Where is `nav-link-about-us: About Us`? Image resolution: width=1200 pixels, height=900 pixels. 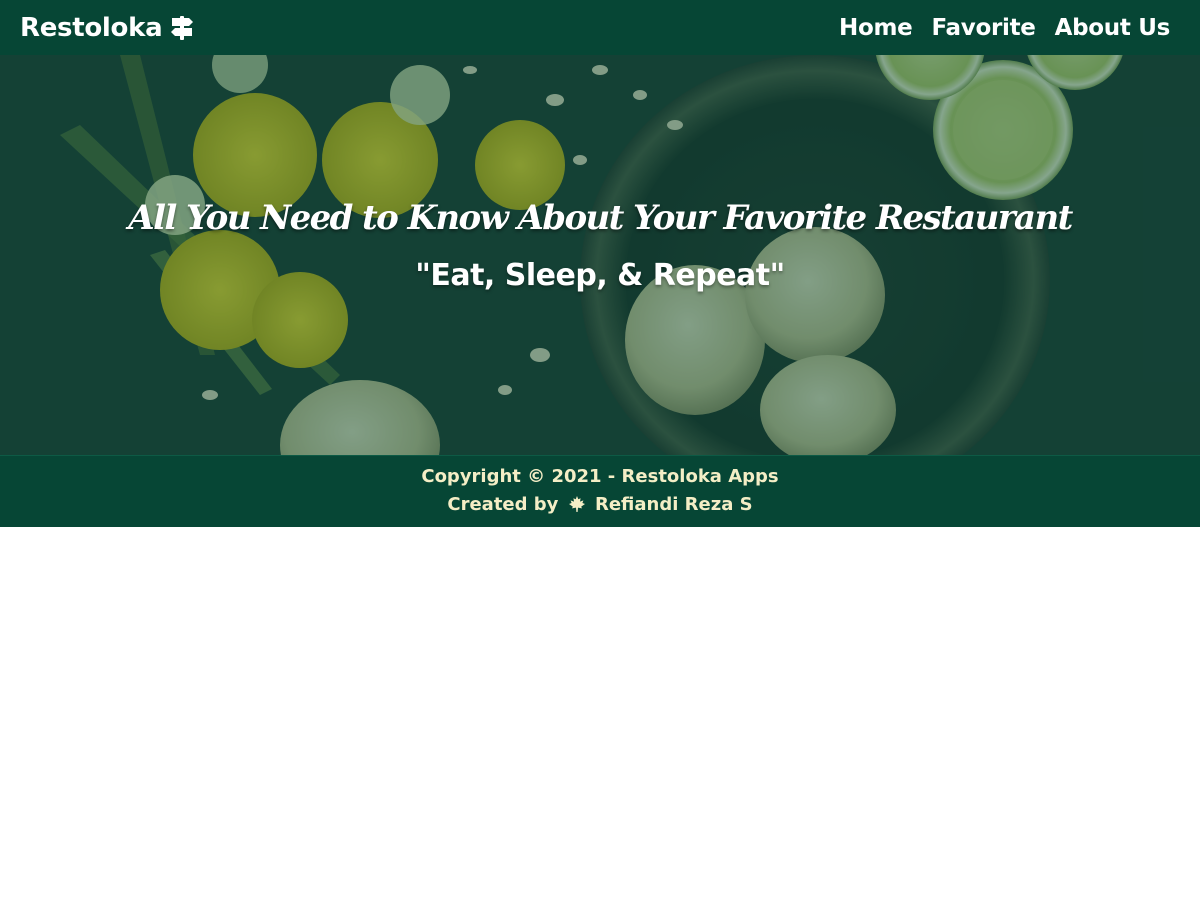 nav-link-about-us: About Us is located at coordinates (1113, 28).